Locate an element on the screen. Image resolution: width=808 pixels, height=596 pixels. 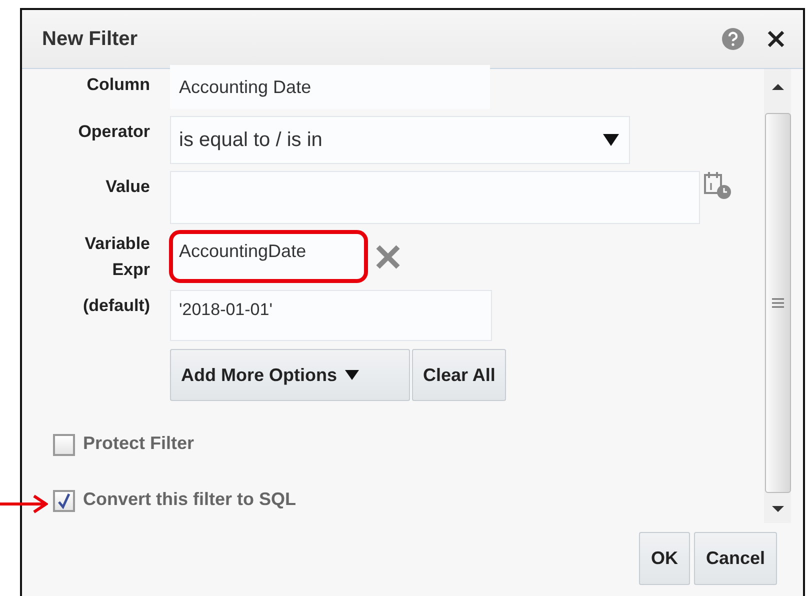
dialog-button: OK is located at coordinates (664, 558).